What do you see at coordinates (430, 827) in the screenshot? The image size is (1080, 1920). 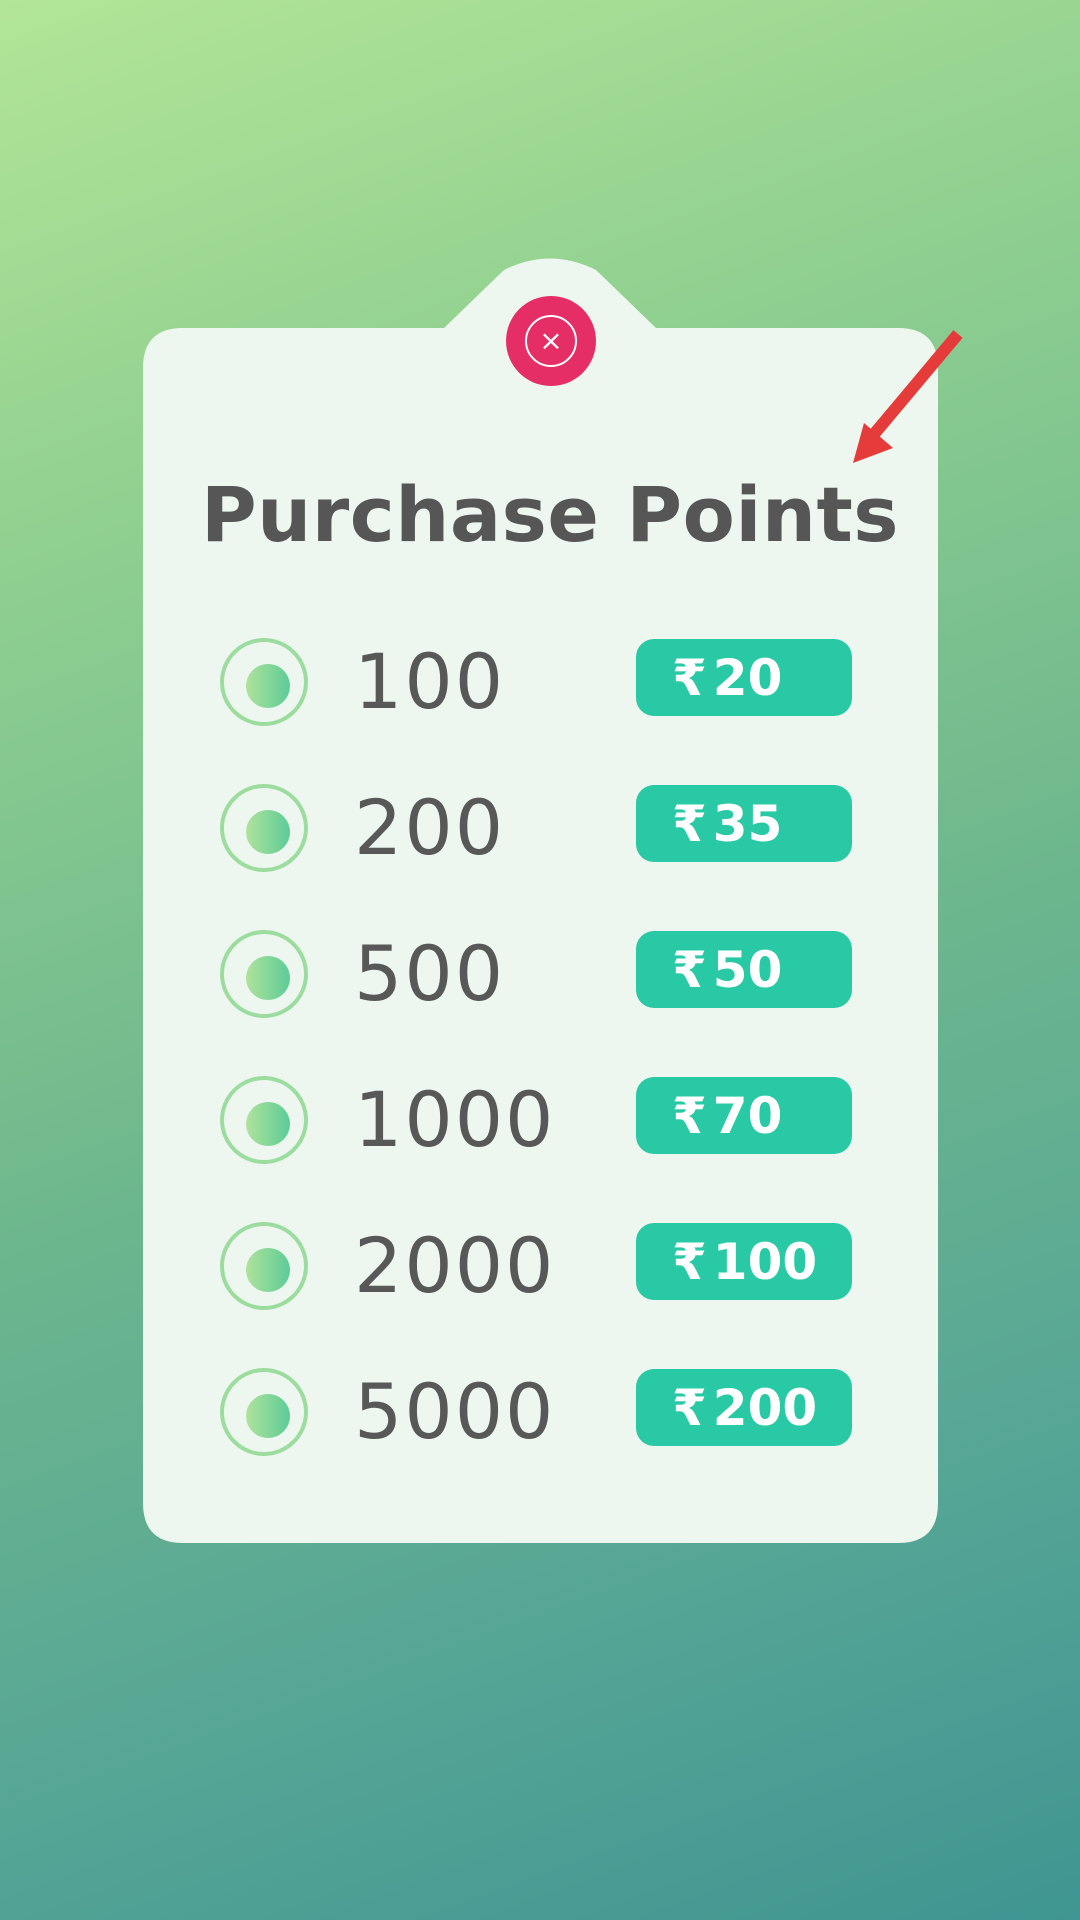 I see `points-label: 200` at bounding box center [430, 827].